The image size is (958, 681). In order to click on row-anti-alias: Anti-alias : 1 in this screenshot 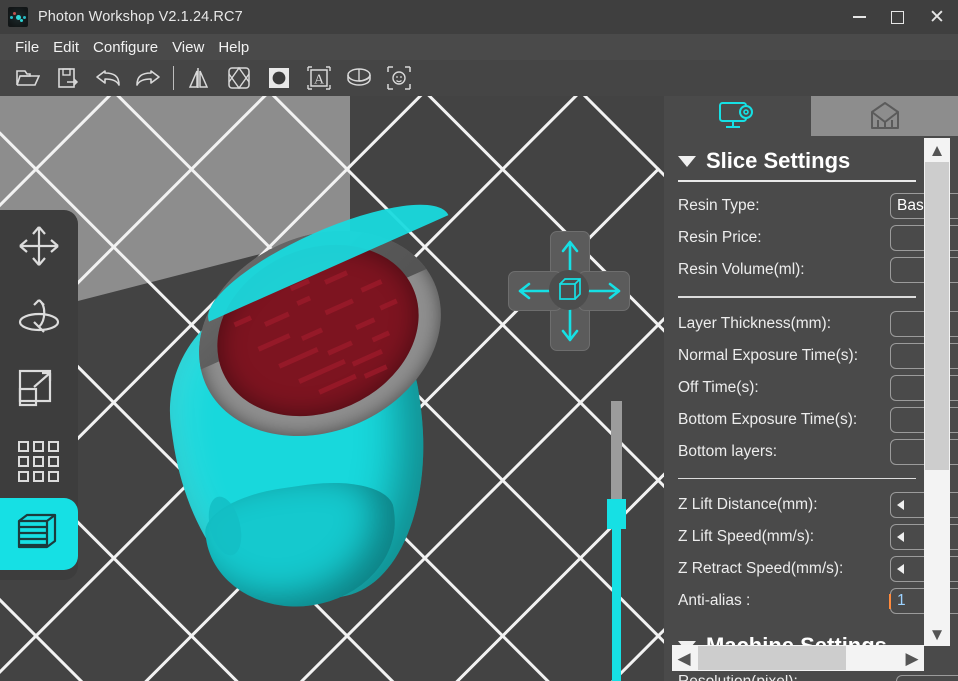, I will do `click(818, 601)`.